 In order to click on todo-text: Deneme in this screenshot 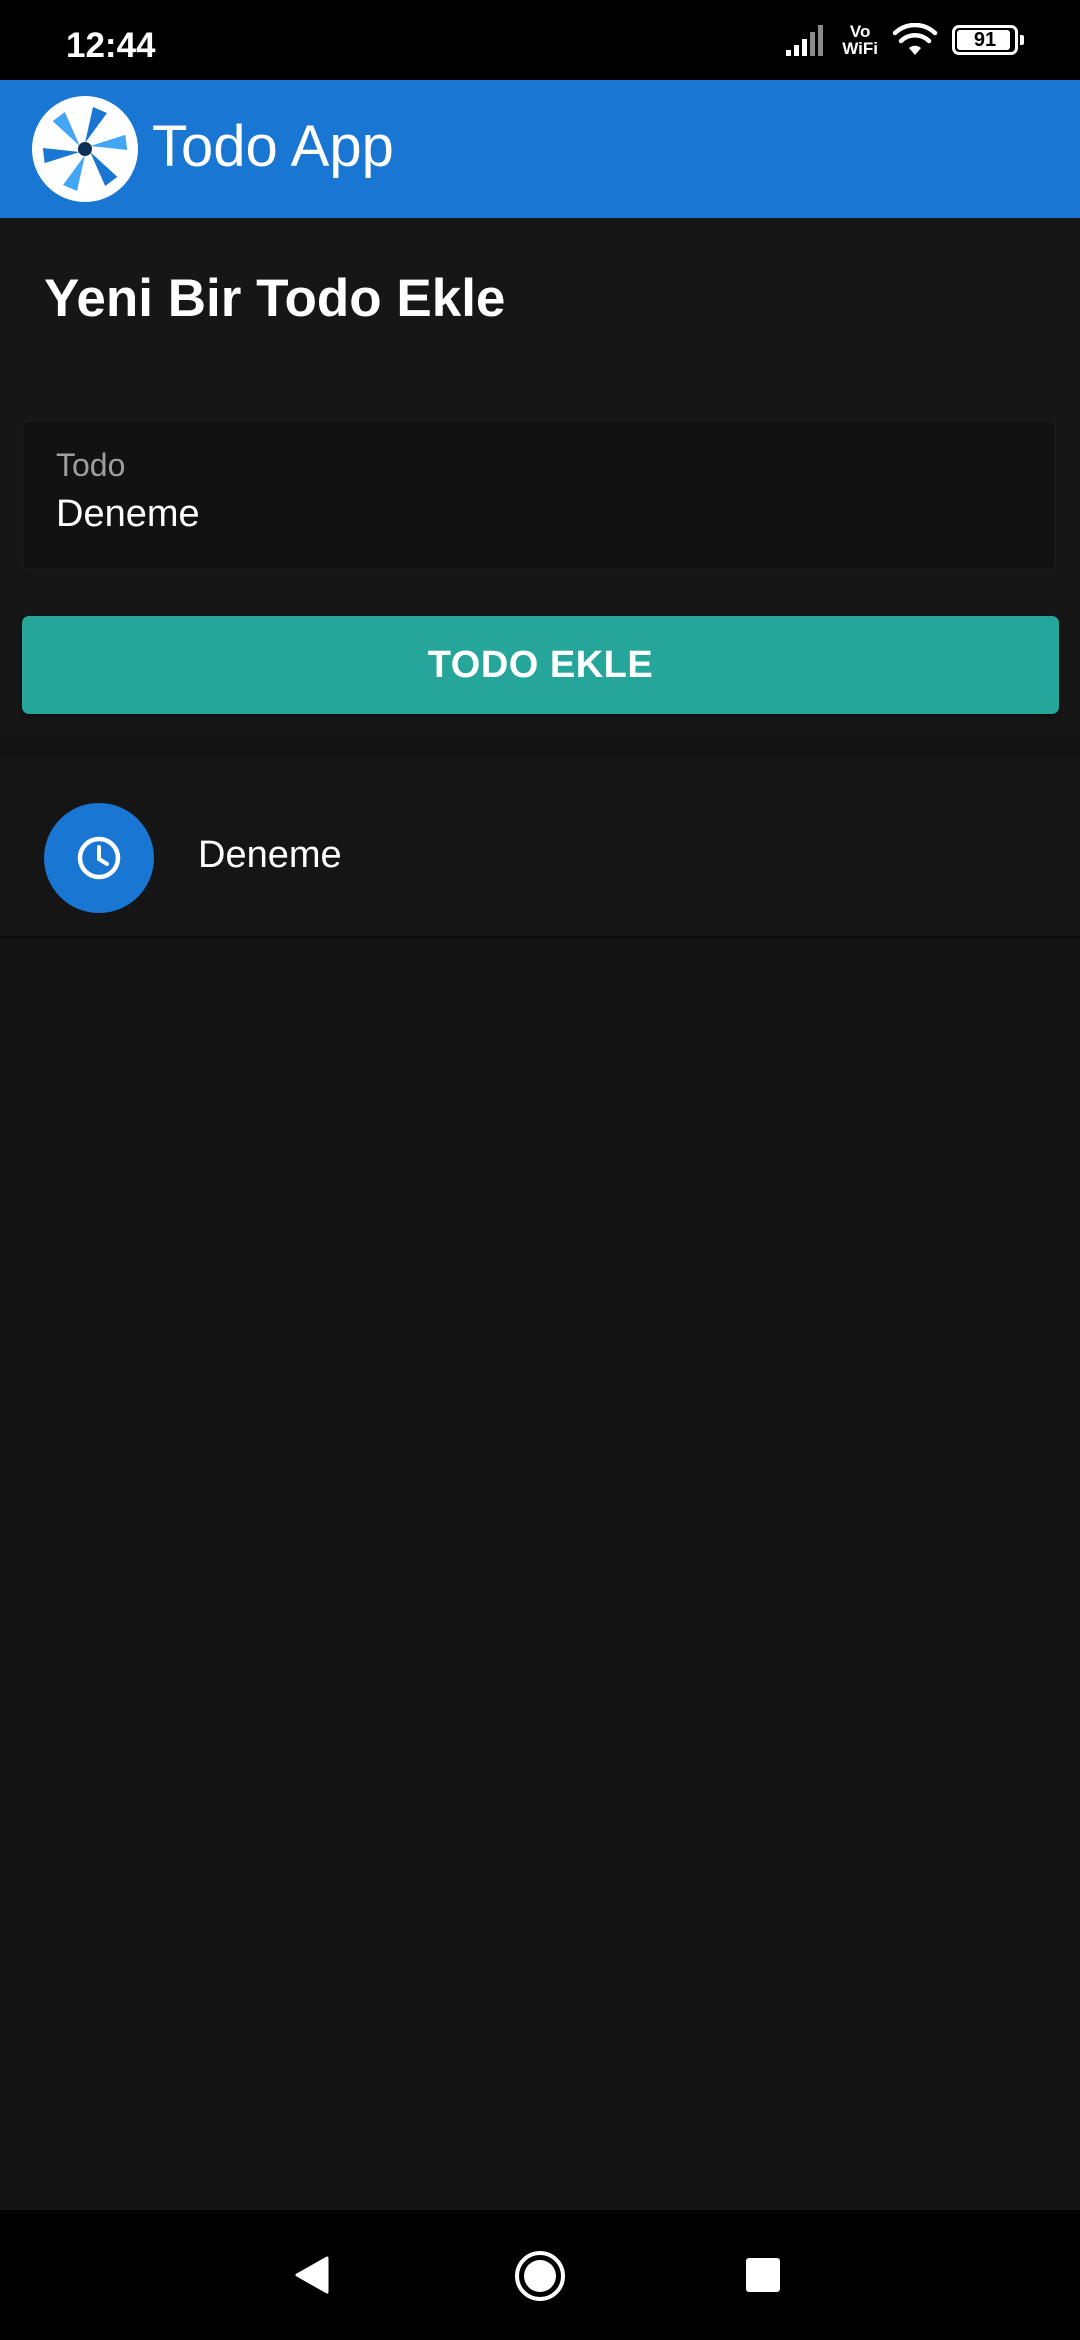, I will do `click(270, 855)`.